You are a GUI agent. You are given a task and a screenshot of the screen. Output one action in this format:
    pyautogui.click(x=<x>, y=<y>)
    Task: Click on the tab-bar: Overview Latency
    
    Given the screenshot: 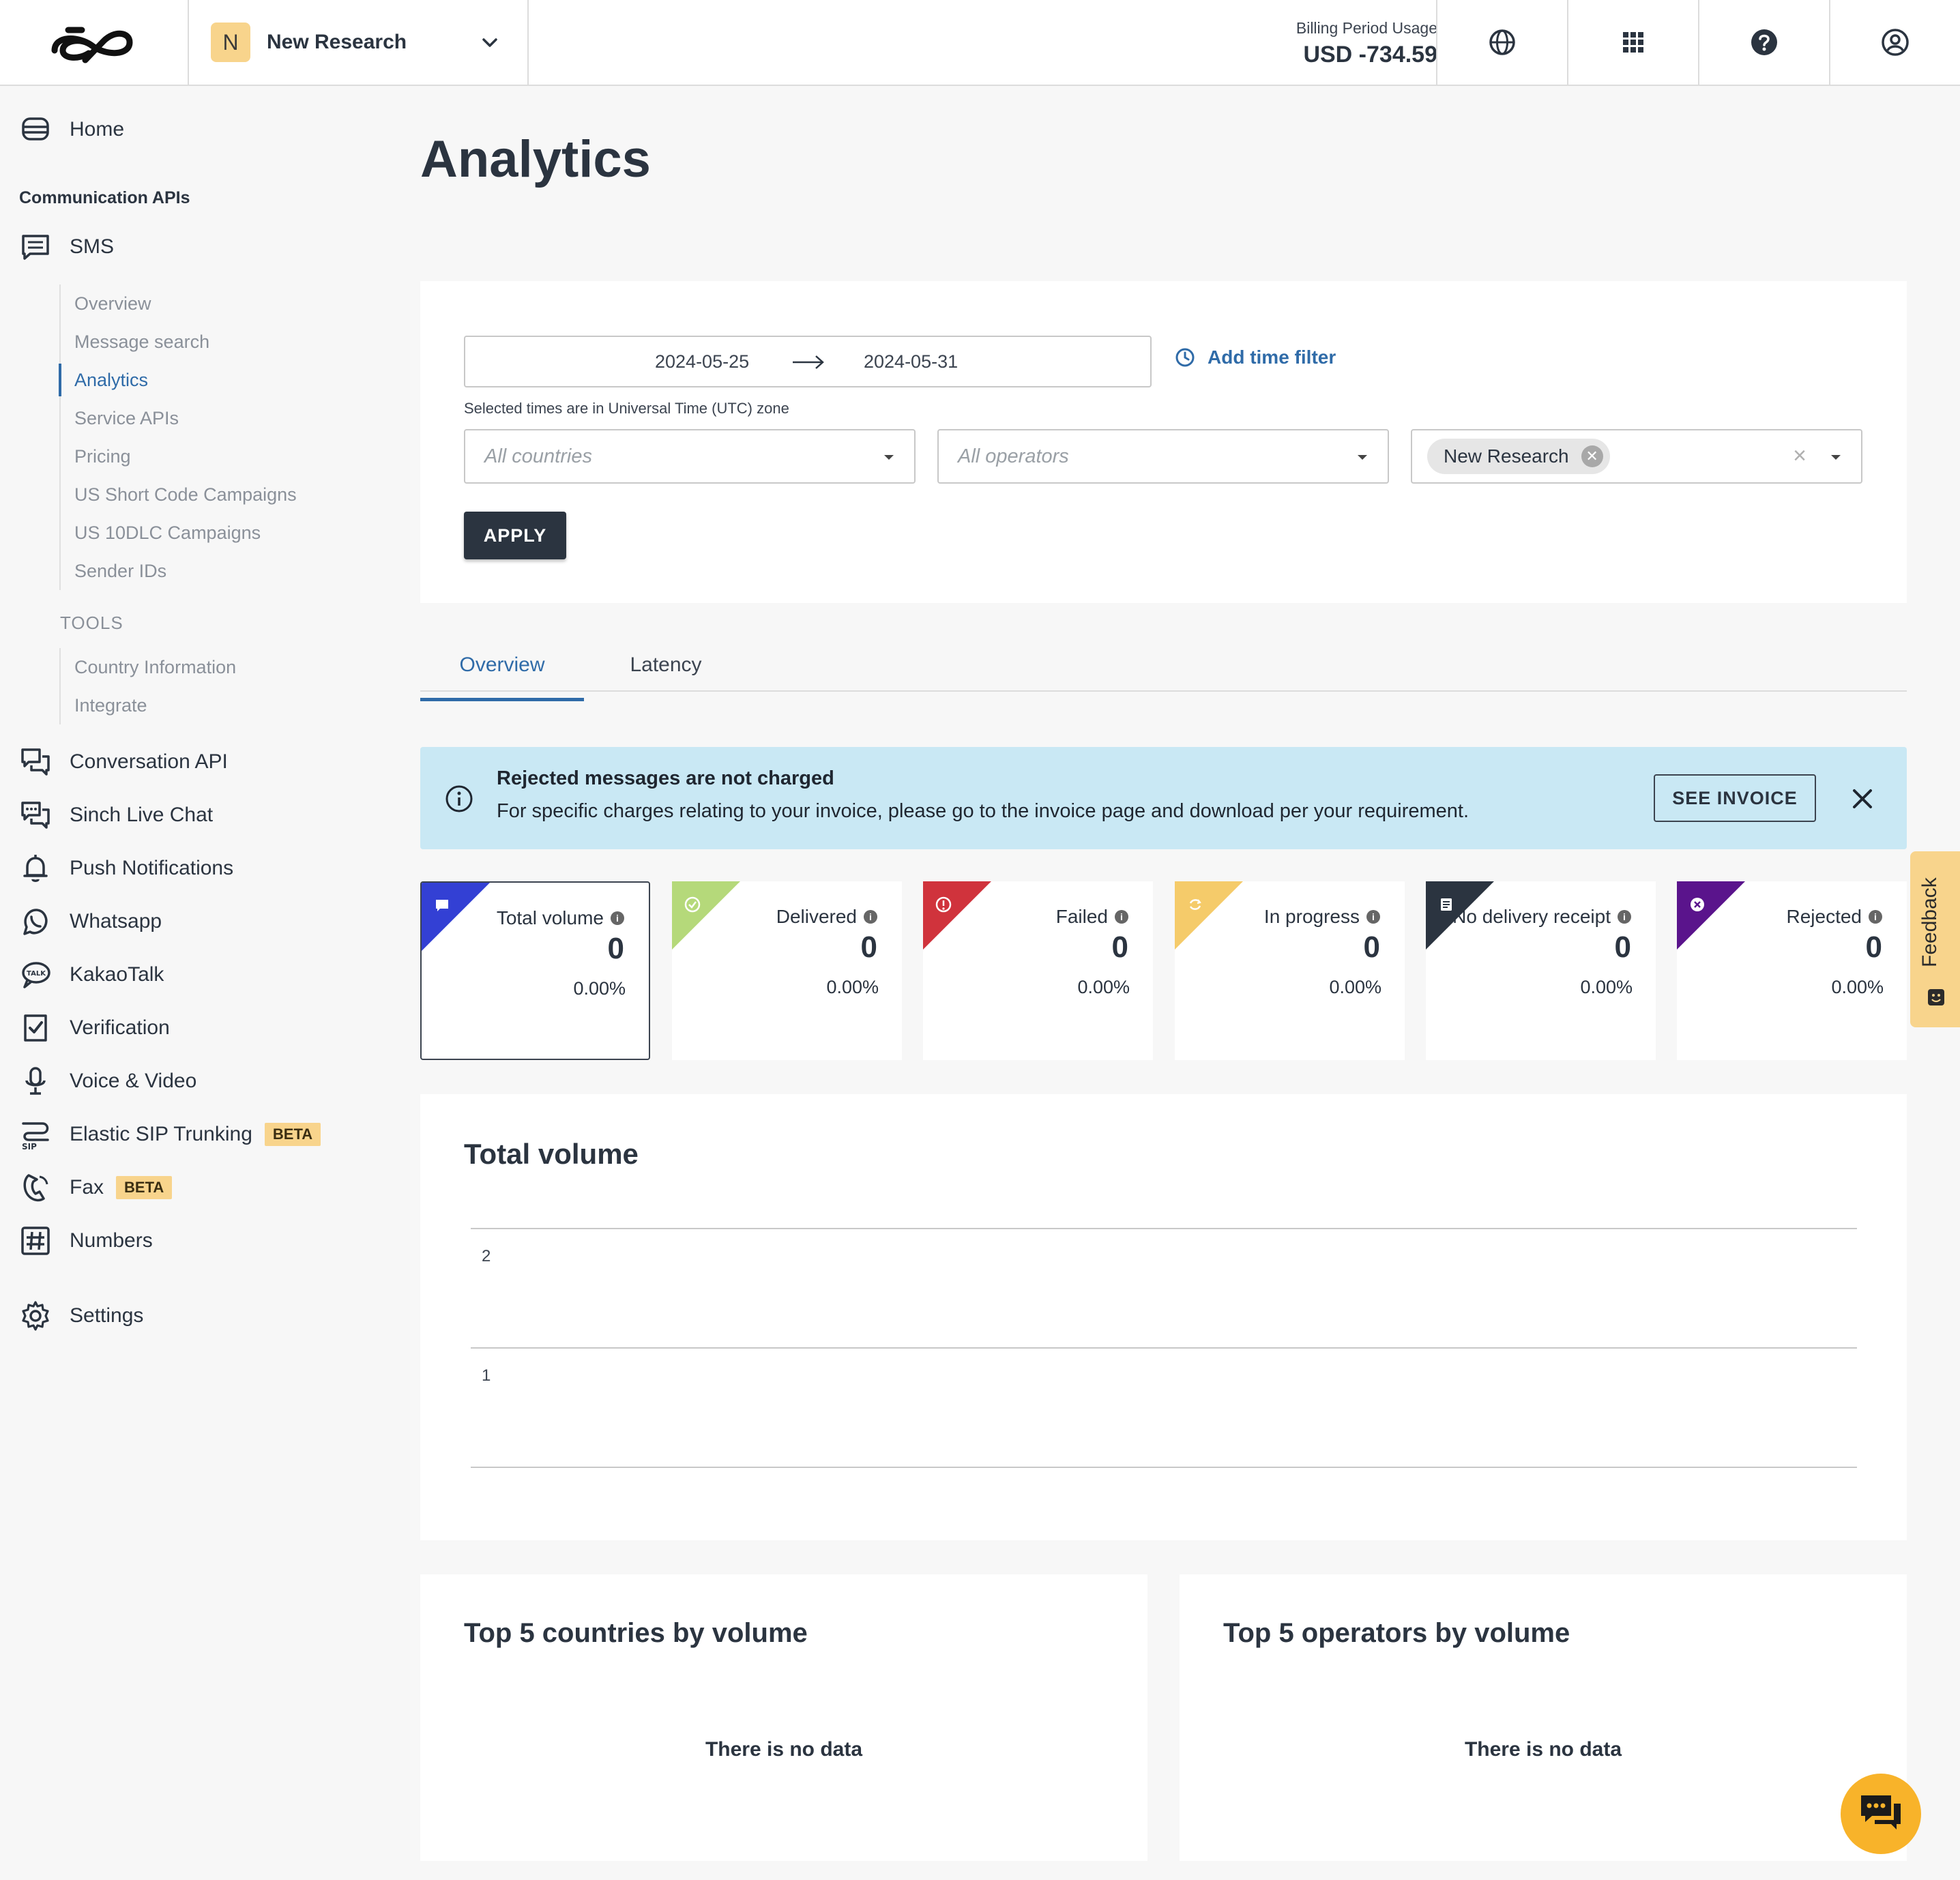 What is the action you would take?
    pyautogui.click(x=1163, y=672)
    